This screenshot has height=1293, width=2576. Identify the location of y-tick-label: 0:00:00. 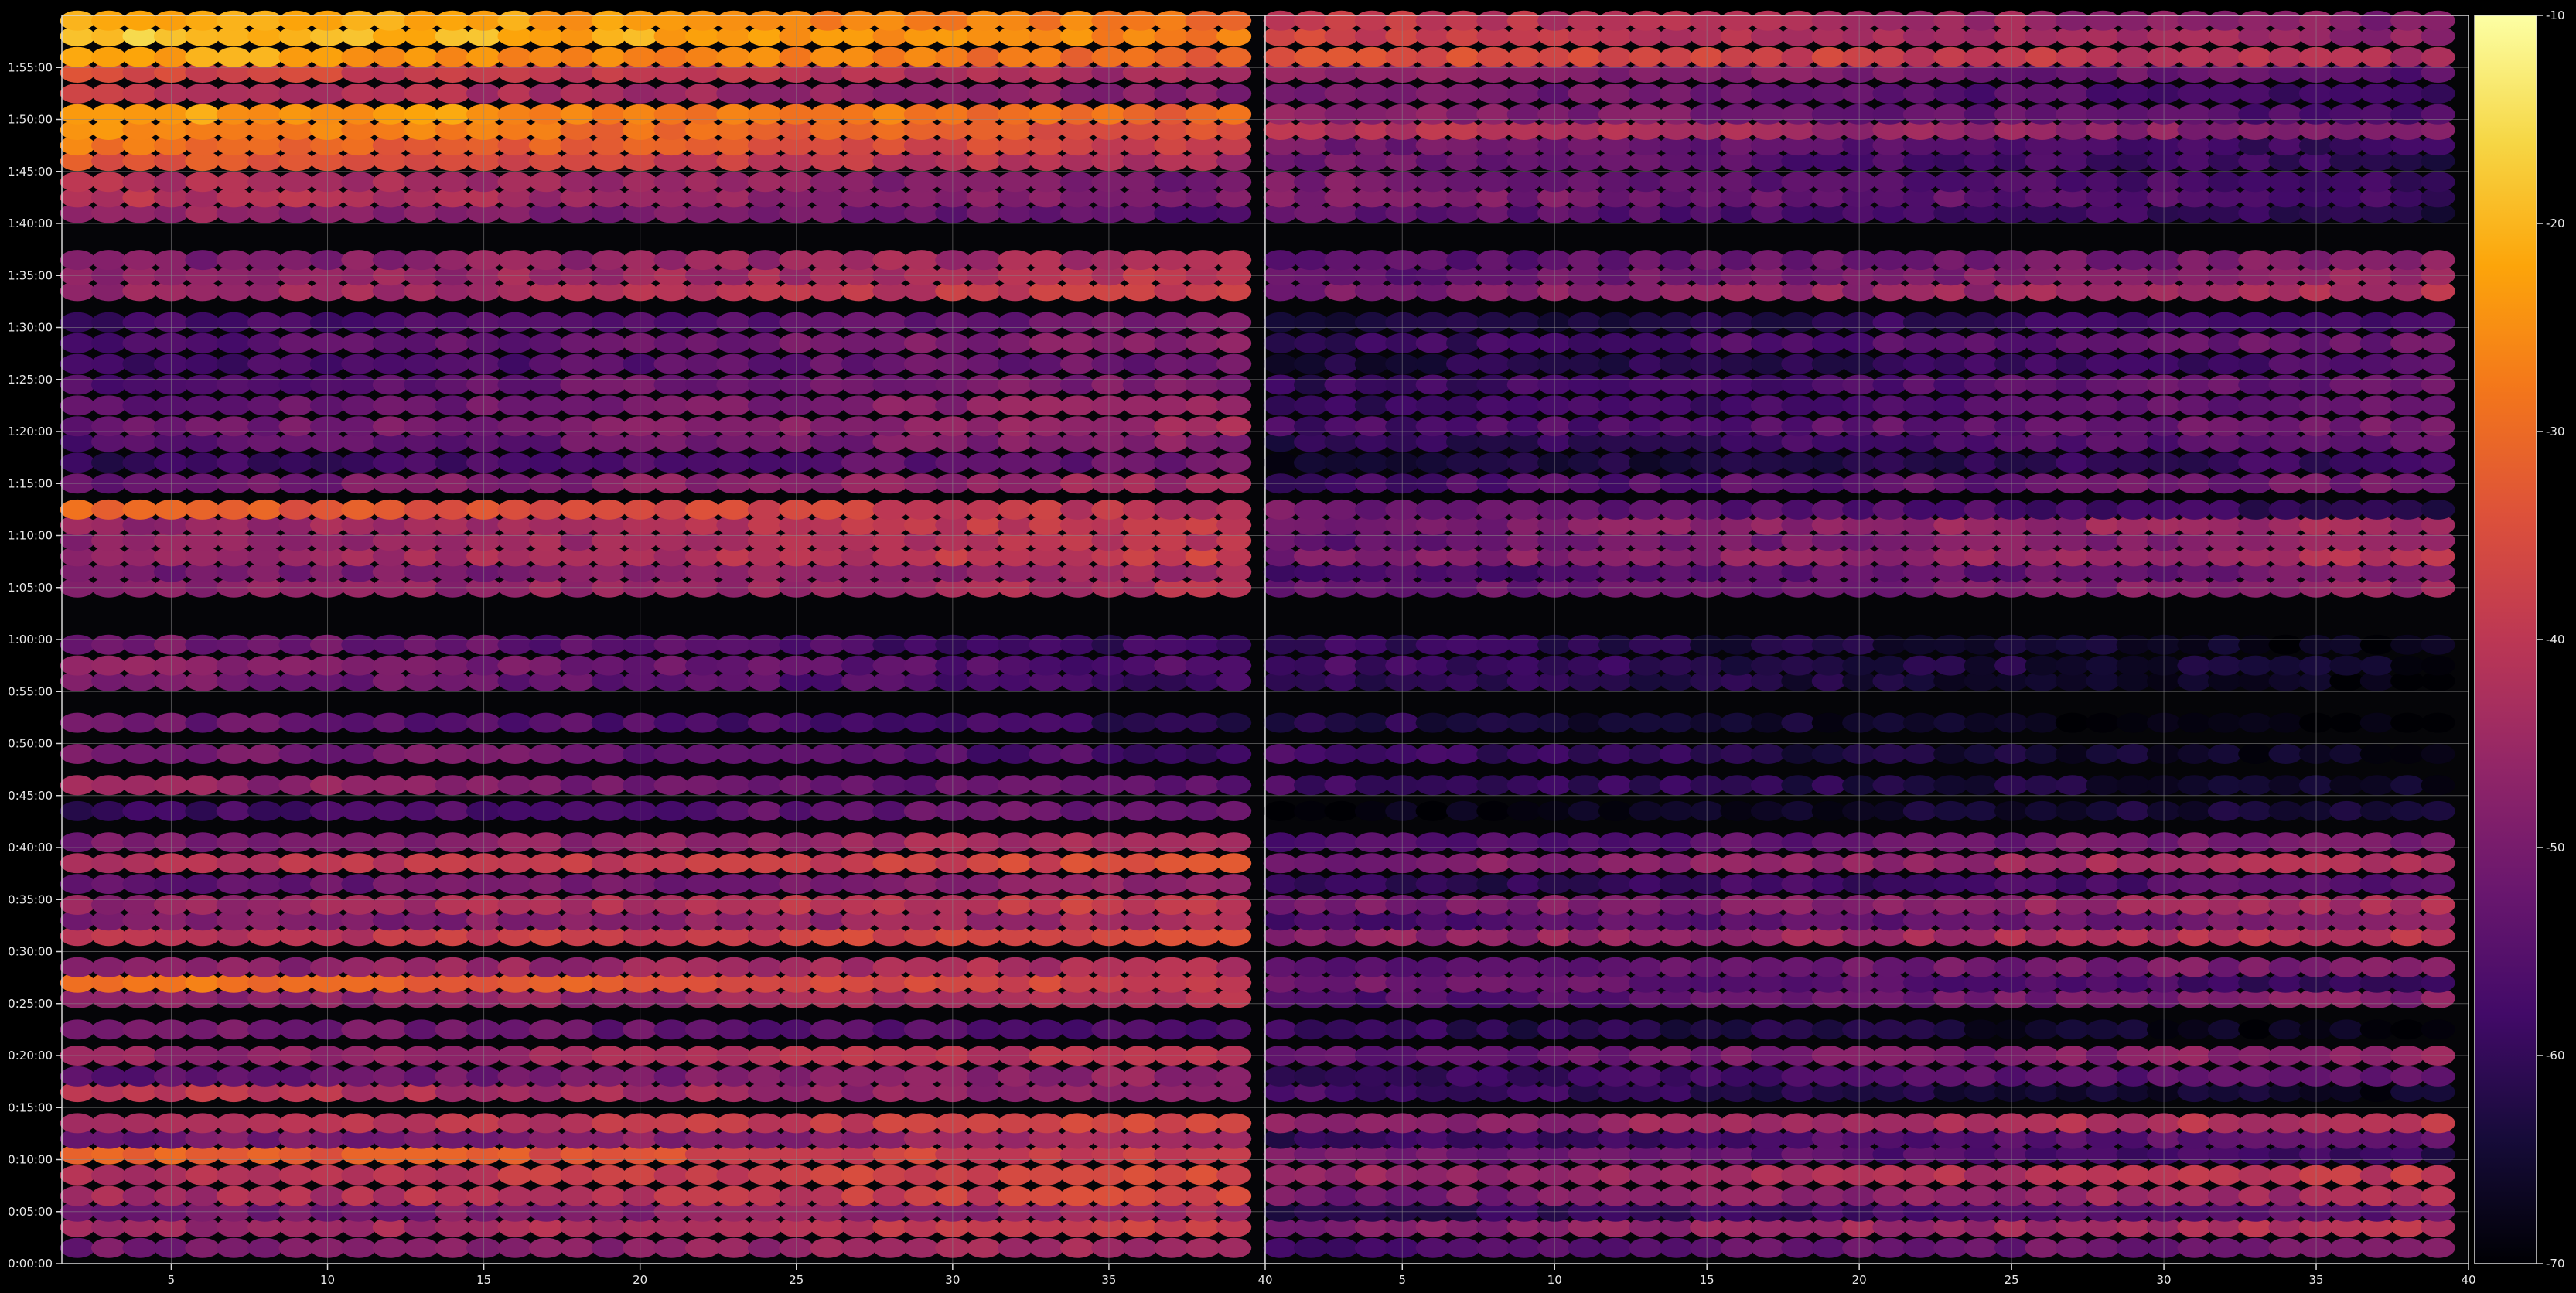
(31, 1264).